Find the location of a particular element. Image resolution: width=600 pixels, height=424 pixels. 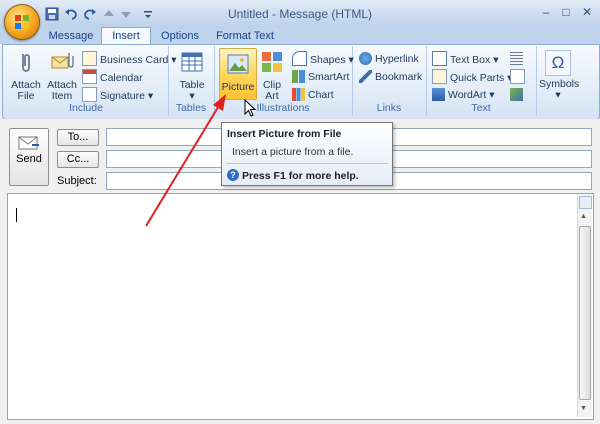

business-card-label: Business Card is located at coordinates (134, 60).